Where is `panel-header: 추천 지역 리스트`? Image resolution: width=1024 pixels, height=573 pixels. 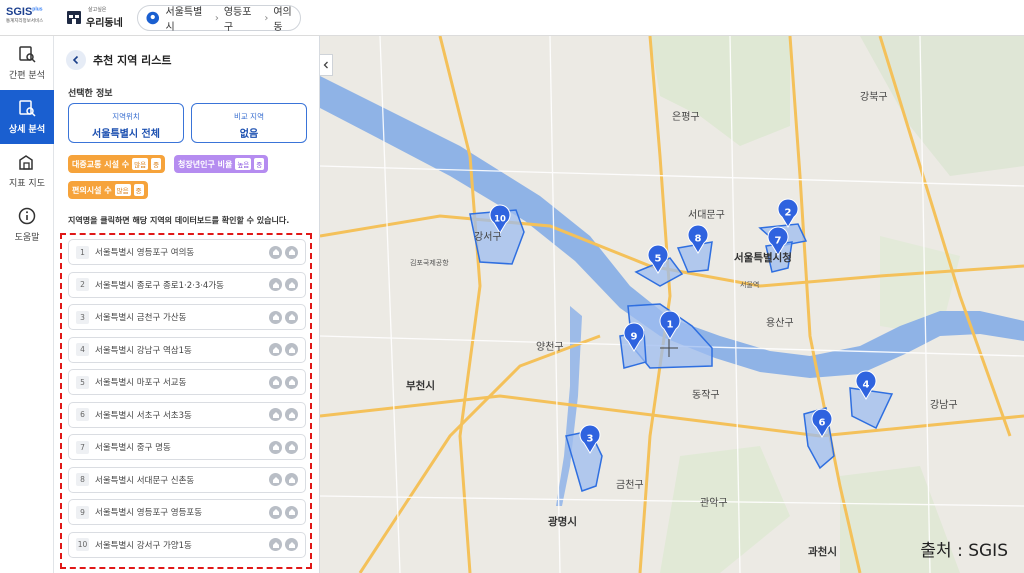 panel-header: 추천 지역 리스트 is located at coordinates (119, 60).